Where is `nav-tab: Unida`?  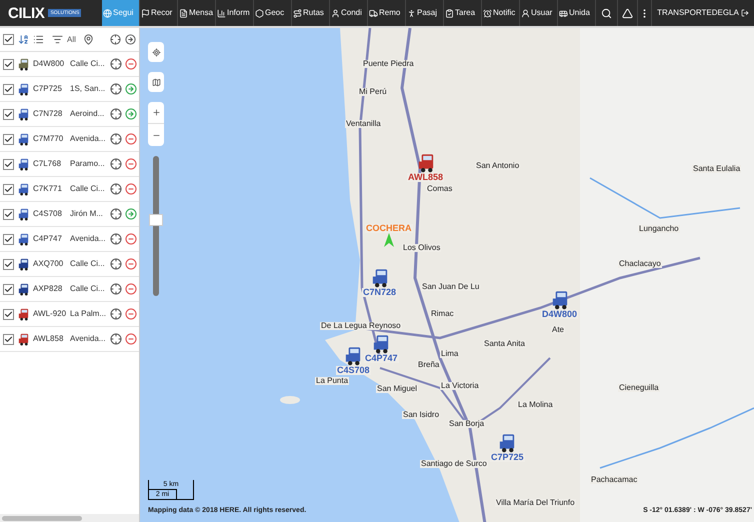
nav-tab: Unida is located at coordinates (577, 13).